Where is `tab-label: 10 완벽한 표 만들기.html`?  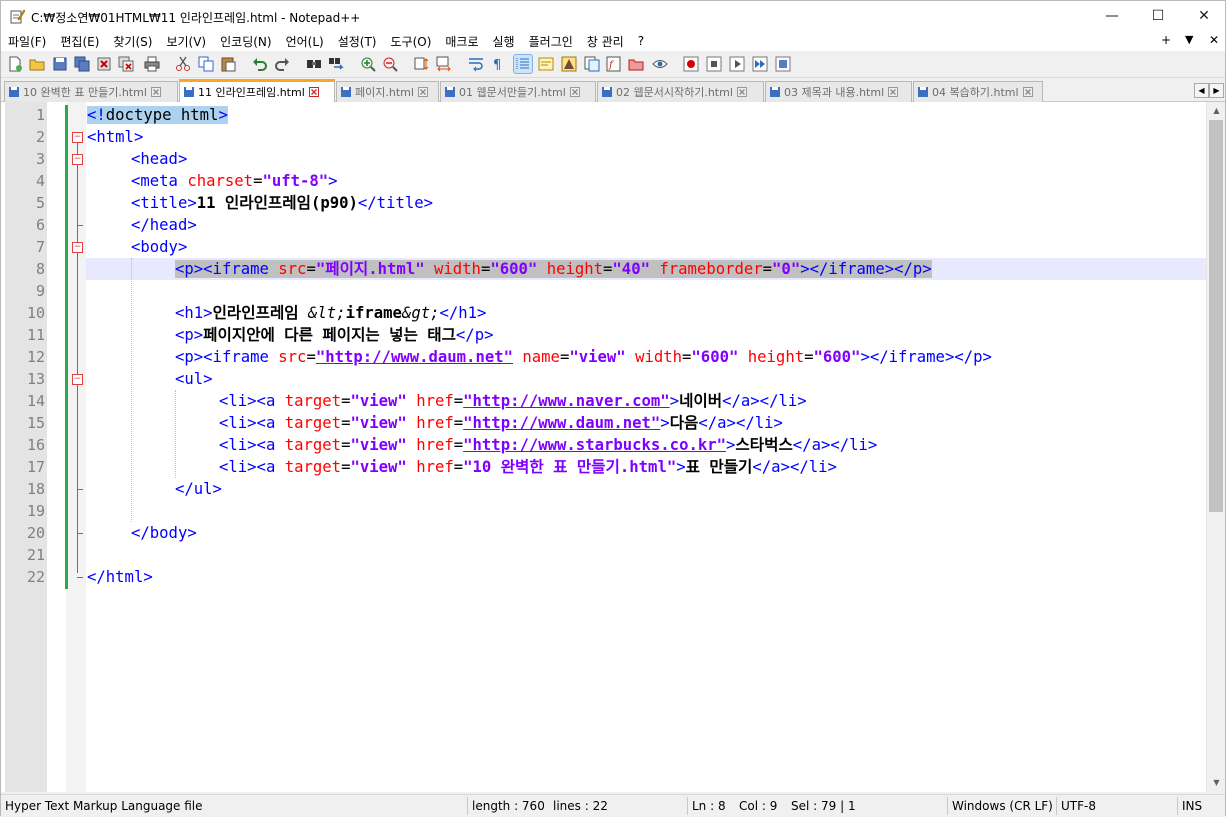 tab-label: 10 완벽한 표 만들기.html is located at coordinates (85, 92).